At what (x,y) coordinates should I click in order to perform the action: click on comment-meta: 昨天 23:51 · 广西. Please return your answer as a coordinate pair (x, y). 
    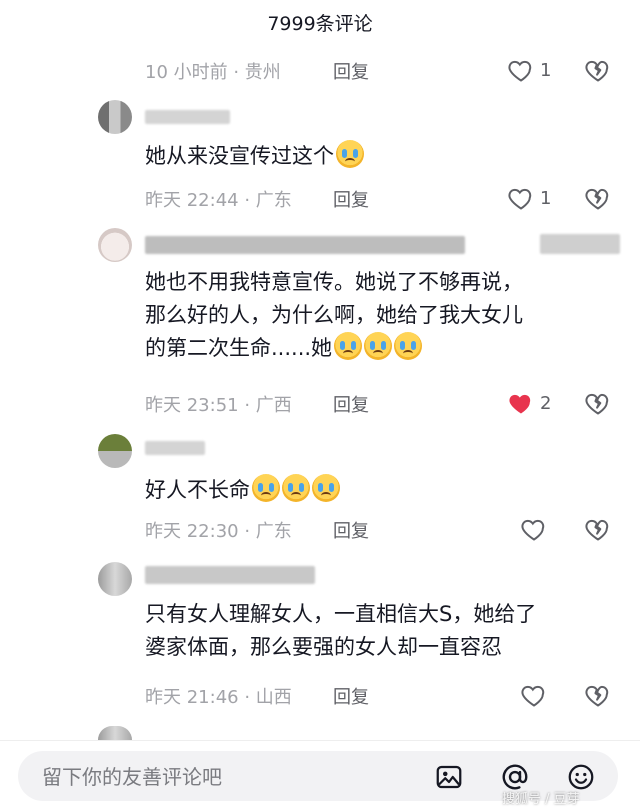
    Looking at the image, I should click on (218, 405).